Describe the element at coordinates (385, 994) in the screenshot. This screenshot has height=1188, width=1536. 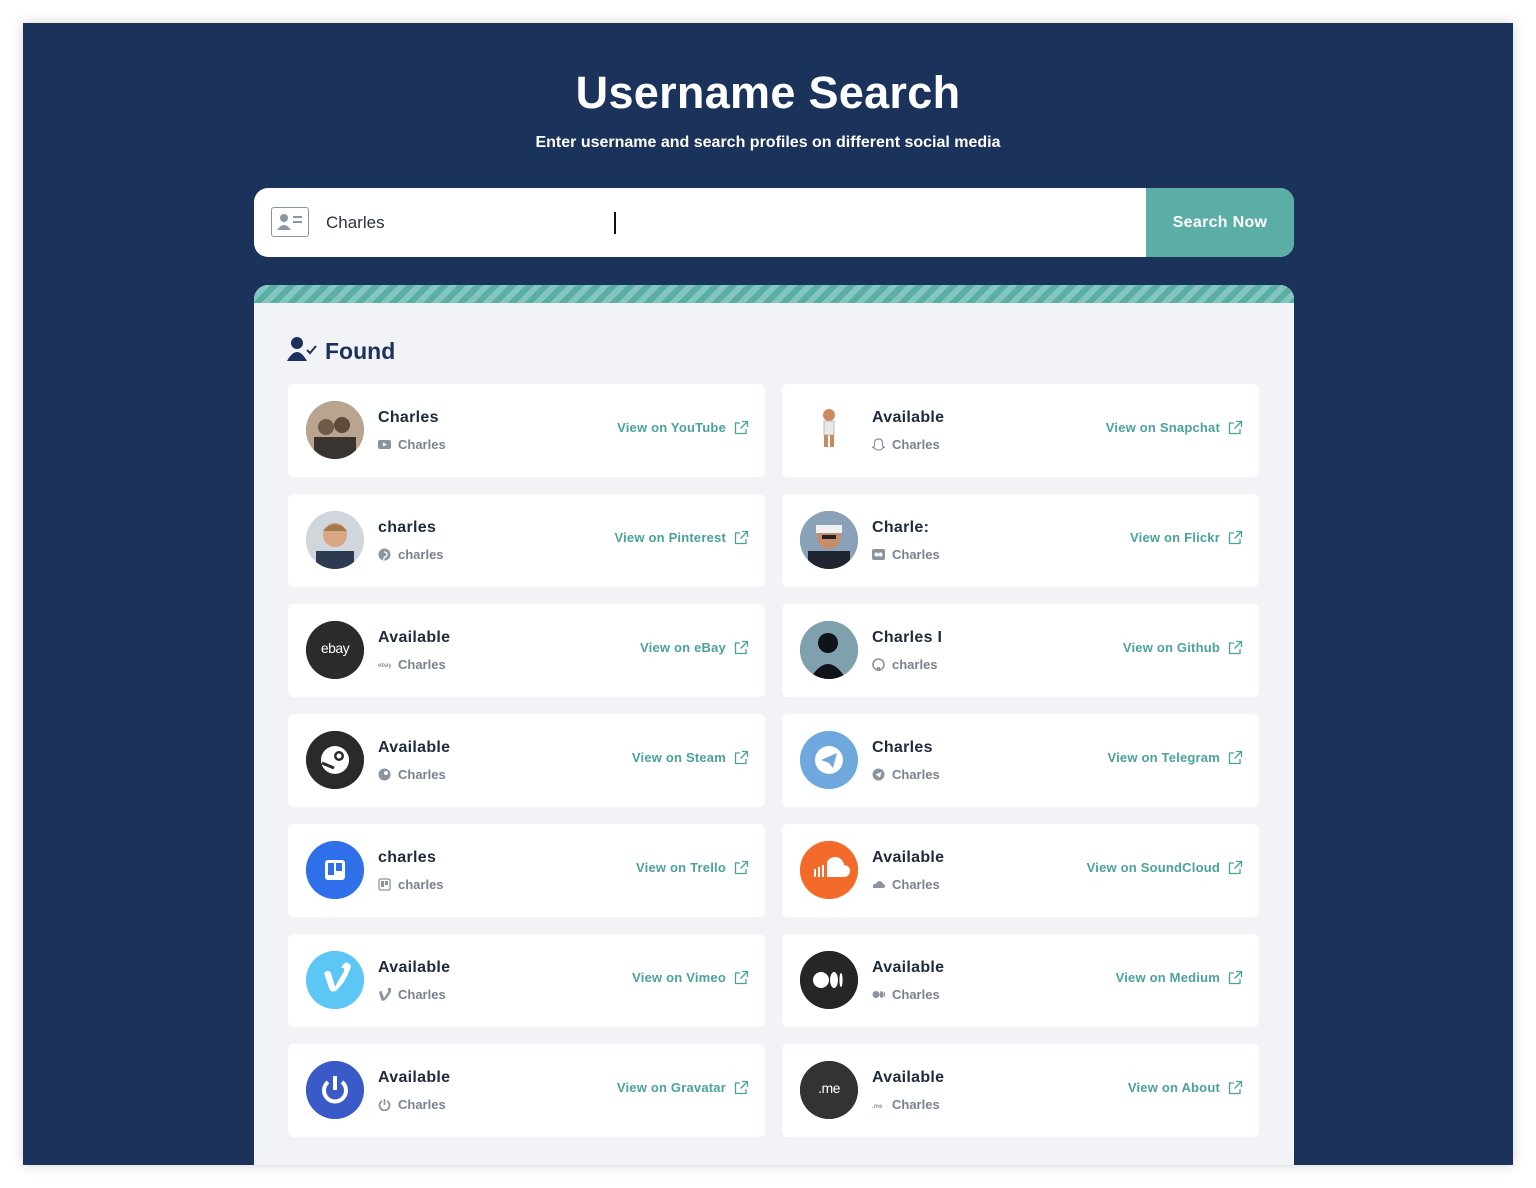
I see `vimeo-mini-icon` at that location.